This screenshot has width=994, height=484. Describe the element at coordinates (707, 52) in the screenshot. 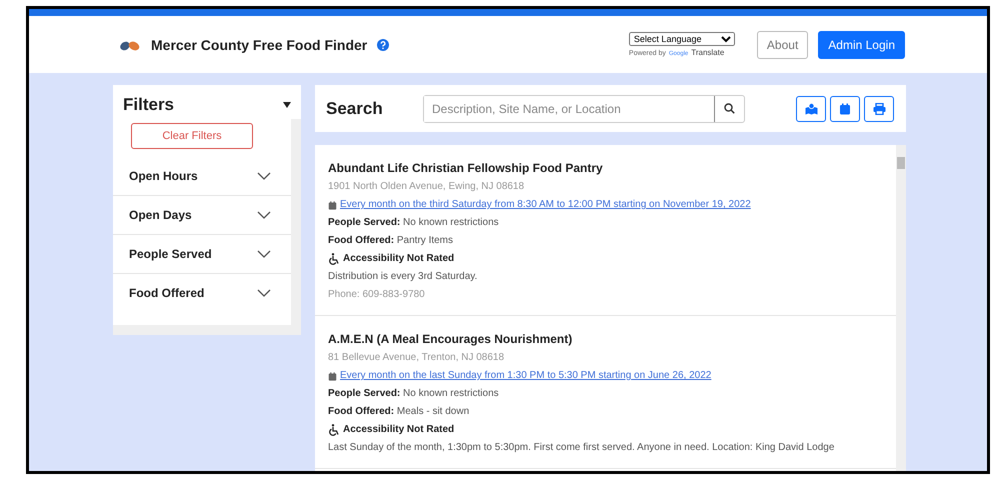

I see `translate-link: Translate` at that location.